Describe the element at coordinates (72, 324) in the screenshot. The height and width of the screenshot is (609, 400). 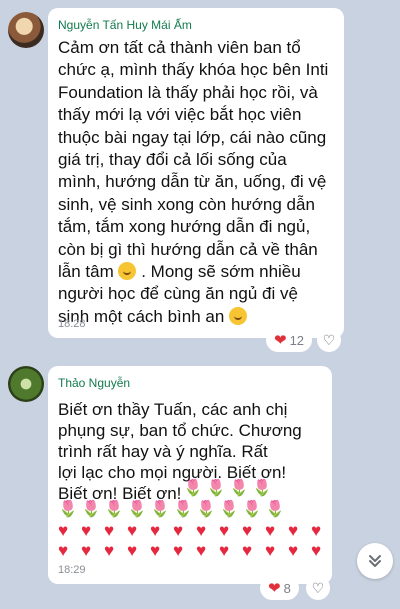
I see `message-time: 18:28` at that location.